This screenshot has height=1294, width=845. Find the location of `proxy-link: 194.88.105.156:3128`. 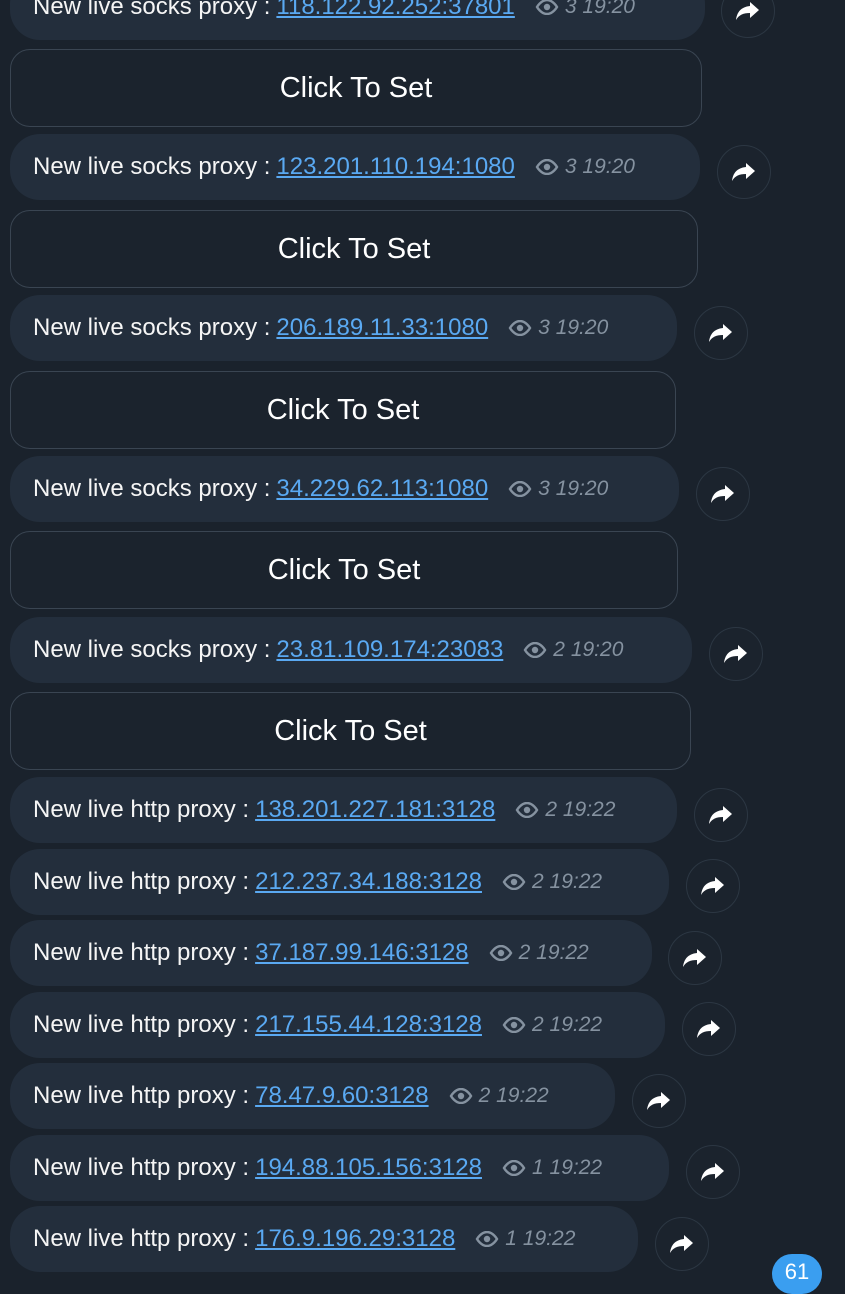

proxy-link: 194.88.105.156:3128 is located at coordinates (368, 1168).